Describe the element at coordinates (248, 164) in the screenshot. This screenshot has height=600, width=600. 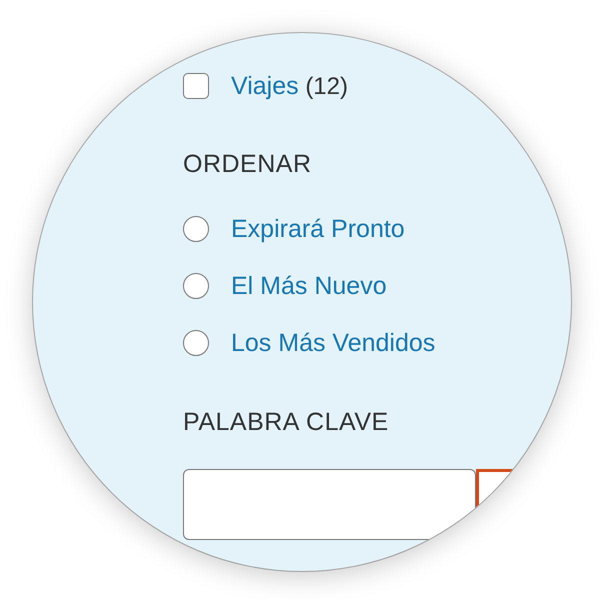
I see `sort-heading: ORDENAR` at that location.